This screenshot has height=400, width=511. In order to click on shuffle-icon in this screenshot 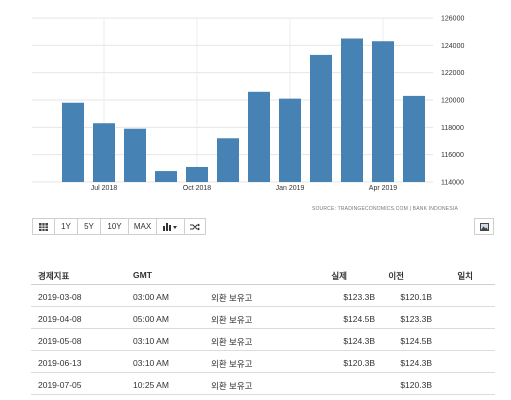, I will do `click(195, 226)`.